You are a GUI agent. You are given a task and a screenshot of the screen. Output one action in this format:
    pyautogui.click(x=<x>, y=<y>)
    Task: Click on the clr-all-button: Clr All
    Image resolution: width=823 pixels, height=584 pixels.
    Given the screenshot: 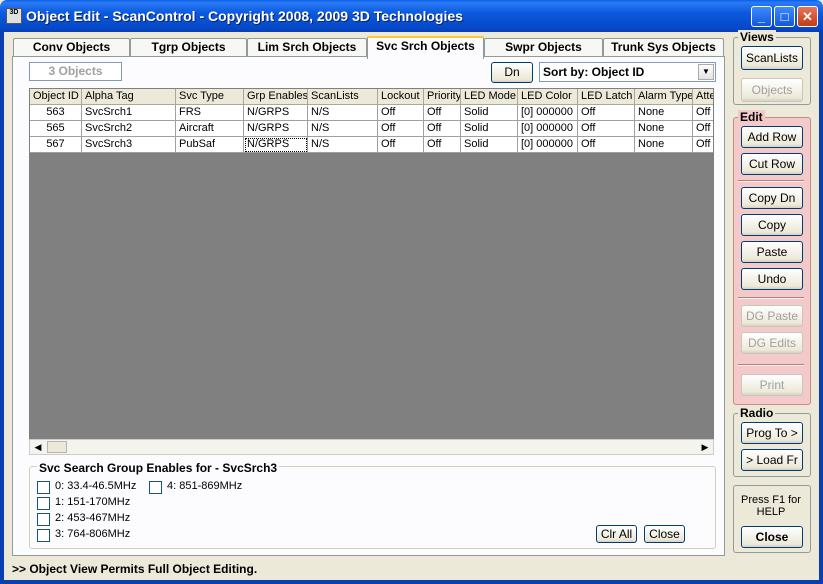 What is the action you would take?
    pyautogui.click(x=616, y=534)
    